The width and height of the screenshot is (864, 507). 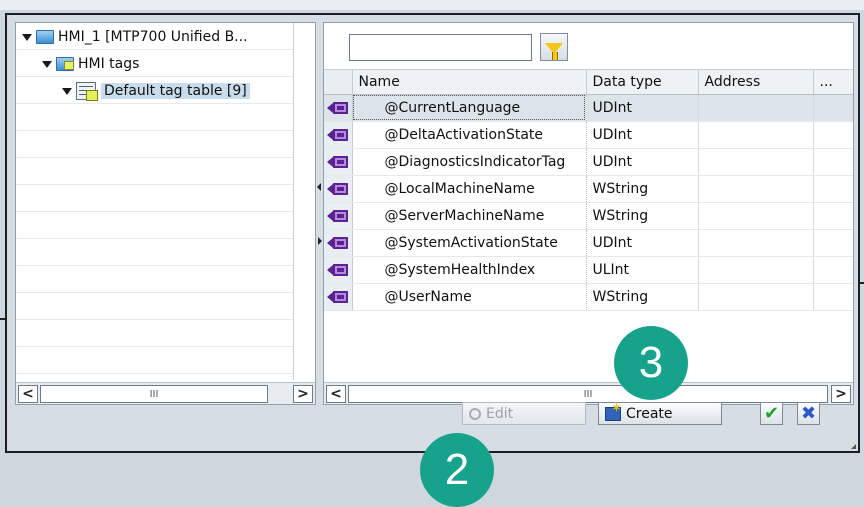 I want to click on table-row: @DiagnosticsIndicatorTag UDInt, so click(x=588, y=162).